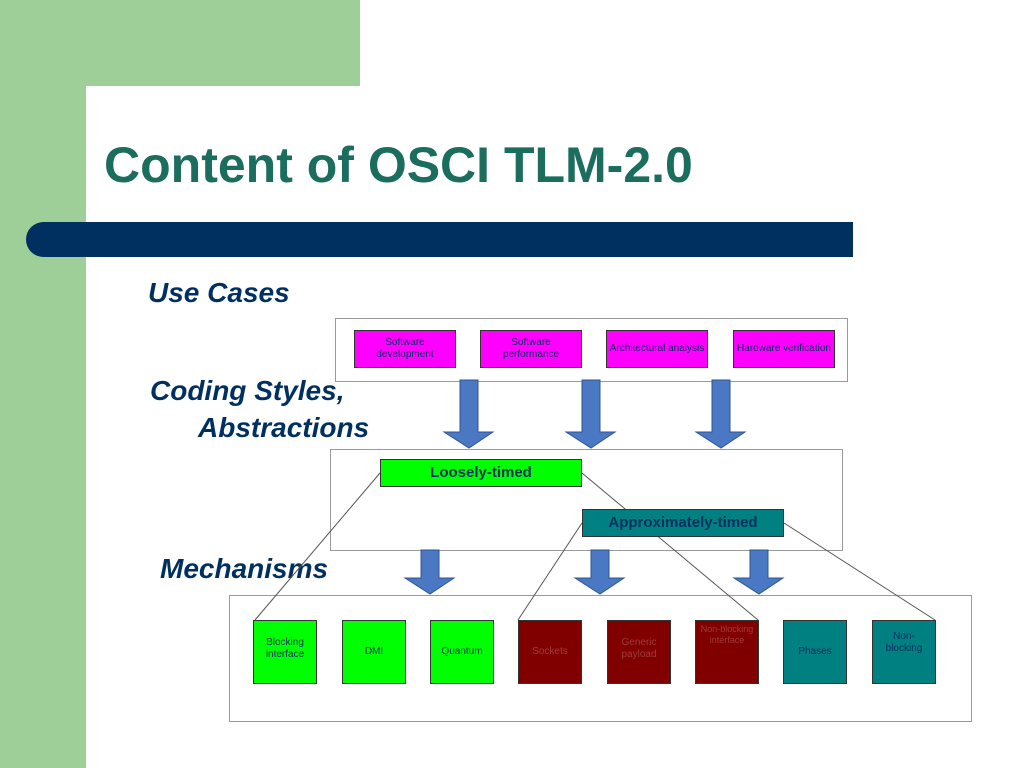  Describe the element at coordinates (683, 523) in the screenshot. I see `coding-style-approximately-timed: Approximately-timed` at that location.